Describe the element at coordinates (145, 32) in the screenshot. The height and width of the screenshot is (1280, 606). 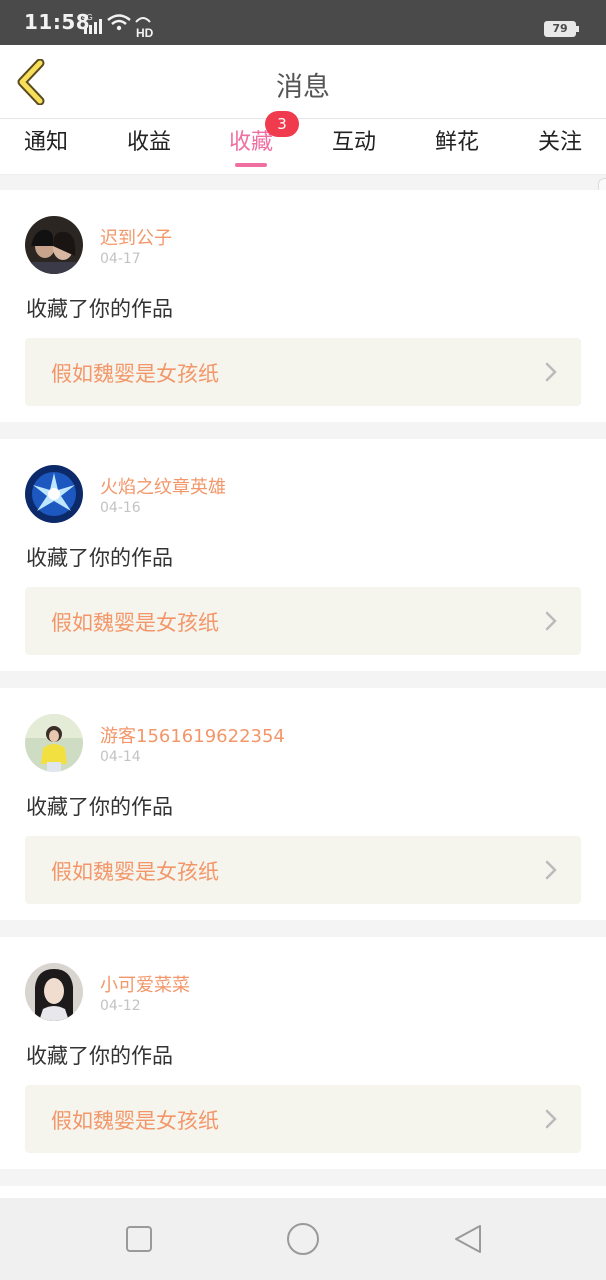
I see `hd-label: HD` at that location.